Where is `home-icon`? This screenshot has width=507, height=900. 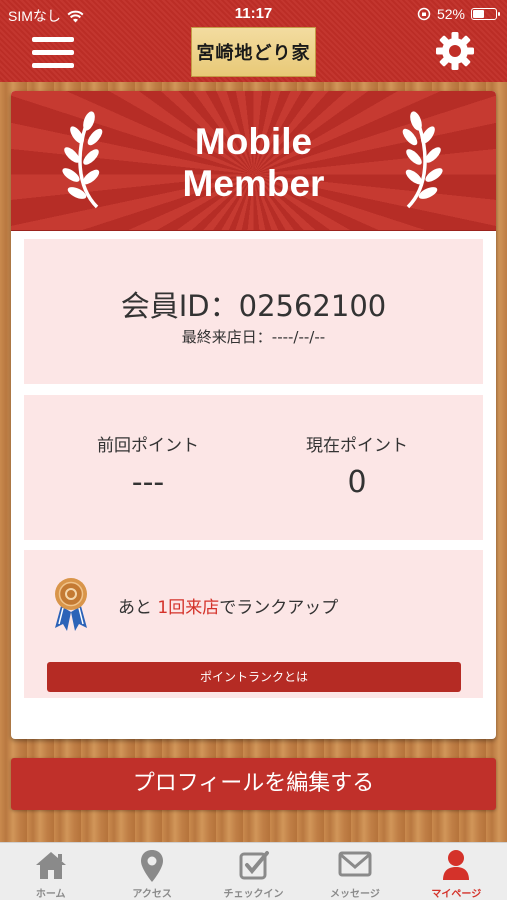 home-icon is located at coordinates (50, 865).